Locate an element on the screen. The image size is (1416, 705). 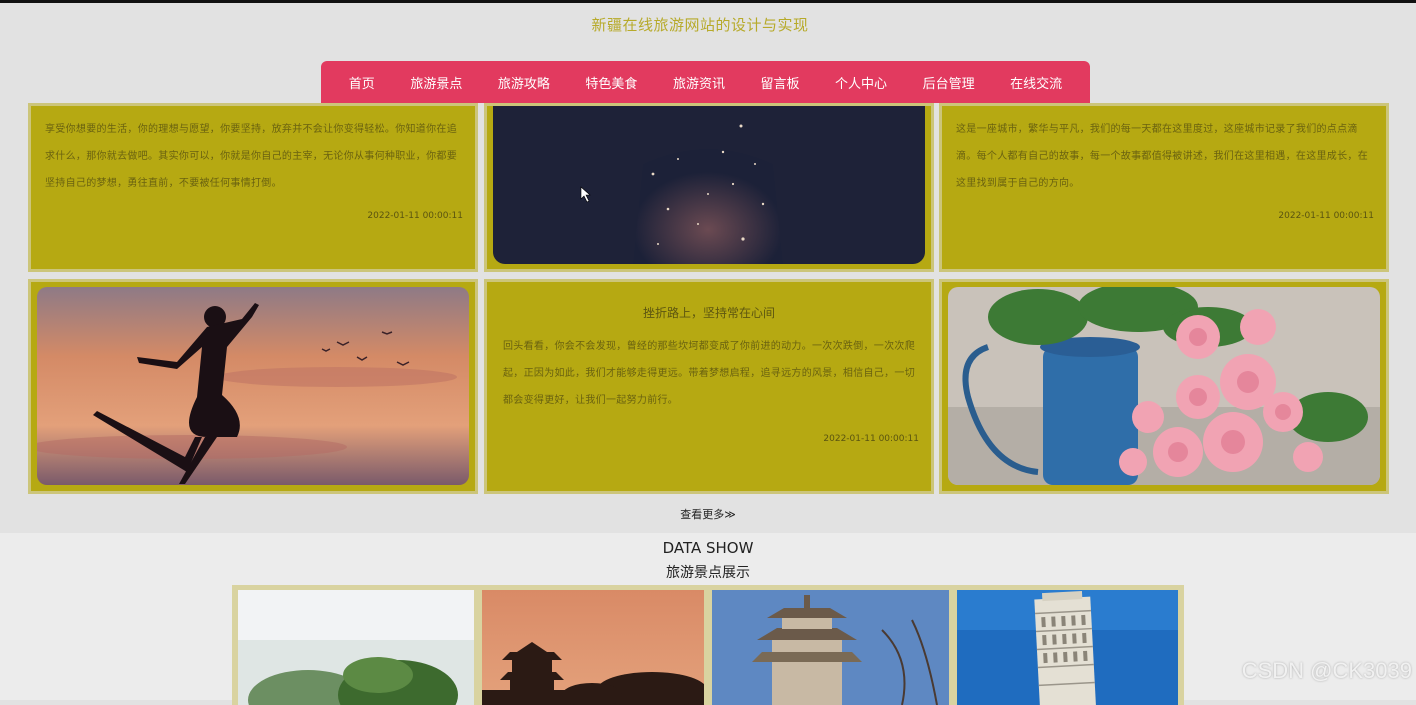
night-city-photo is located at coordinates (709, 185).